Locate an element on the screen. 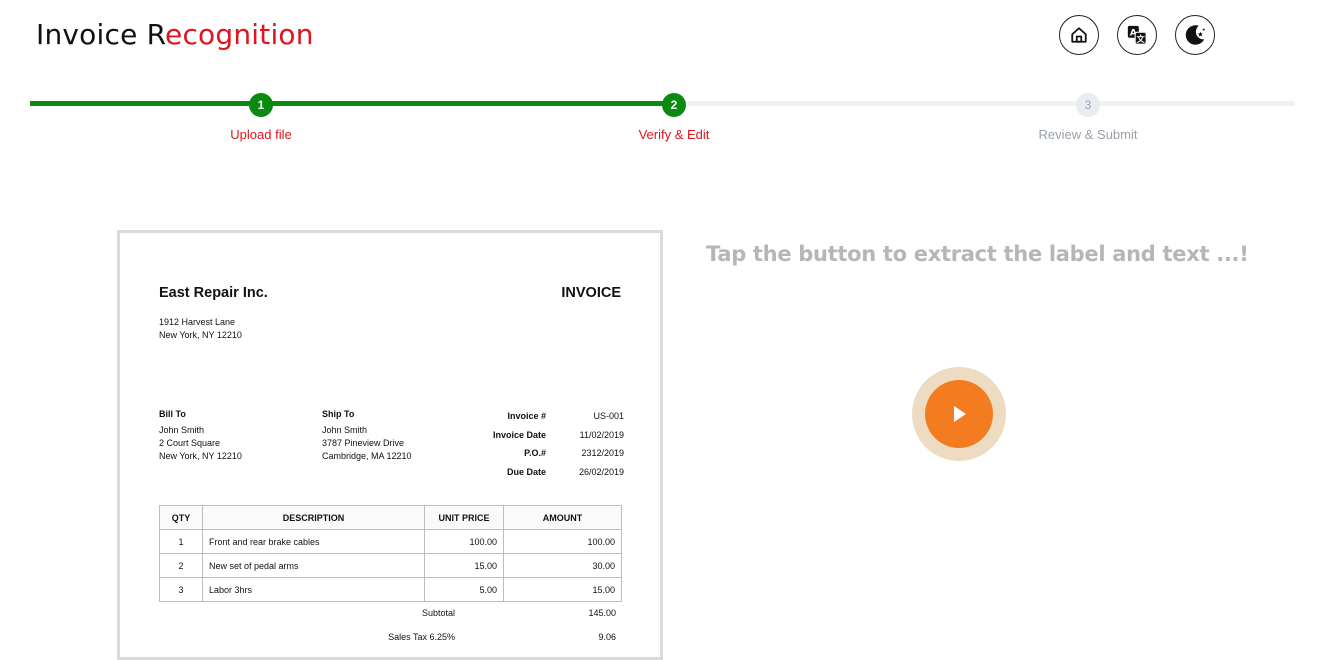 This screenshot has height=660, width=1326. unit-price-cell: 100.00 is located at coordinates (464, 541).